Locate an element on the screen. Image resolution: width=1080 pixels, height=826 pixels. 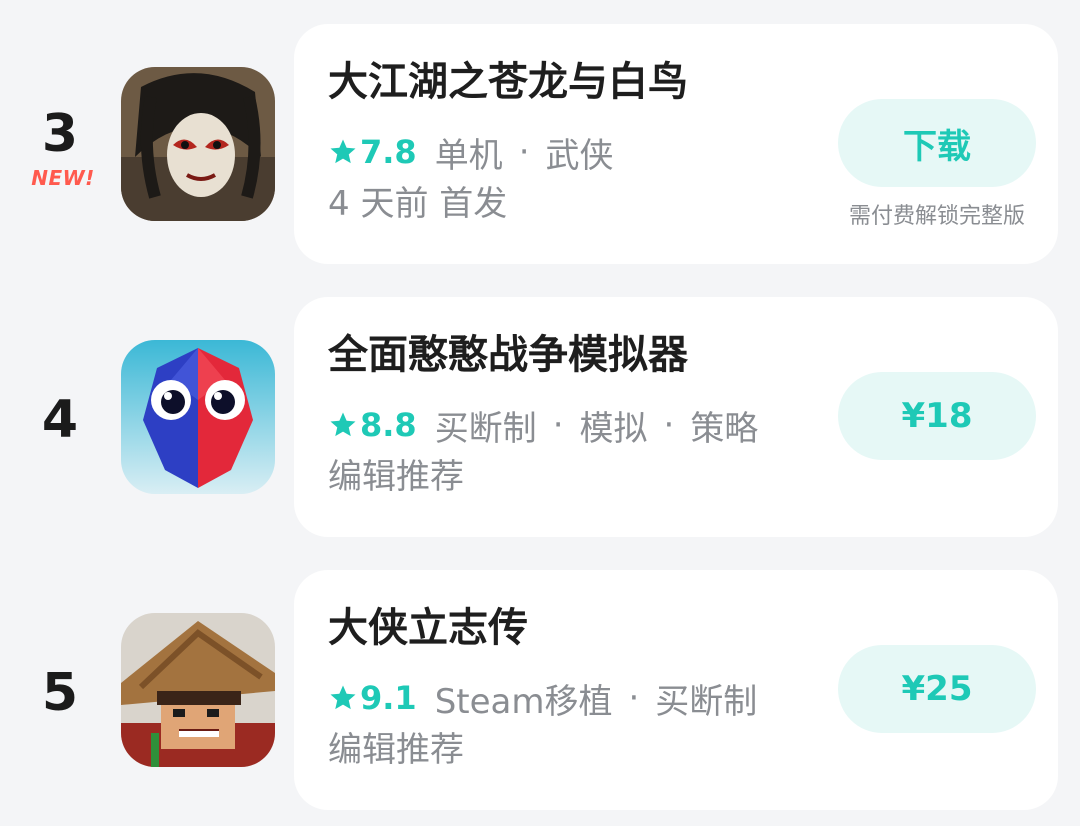
pixel-straw-hat-swordsman-icon is located at coordinates (198, 690).